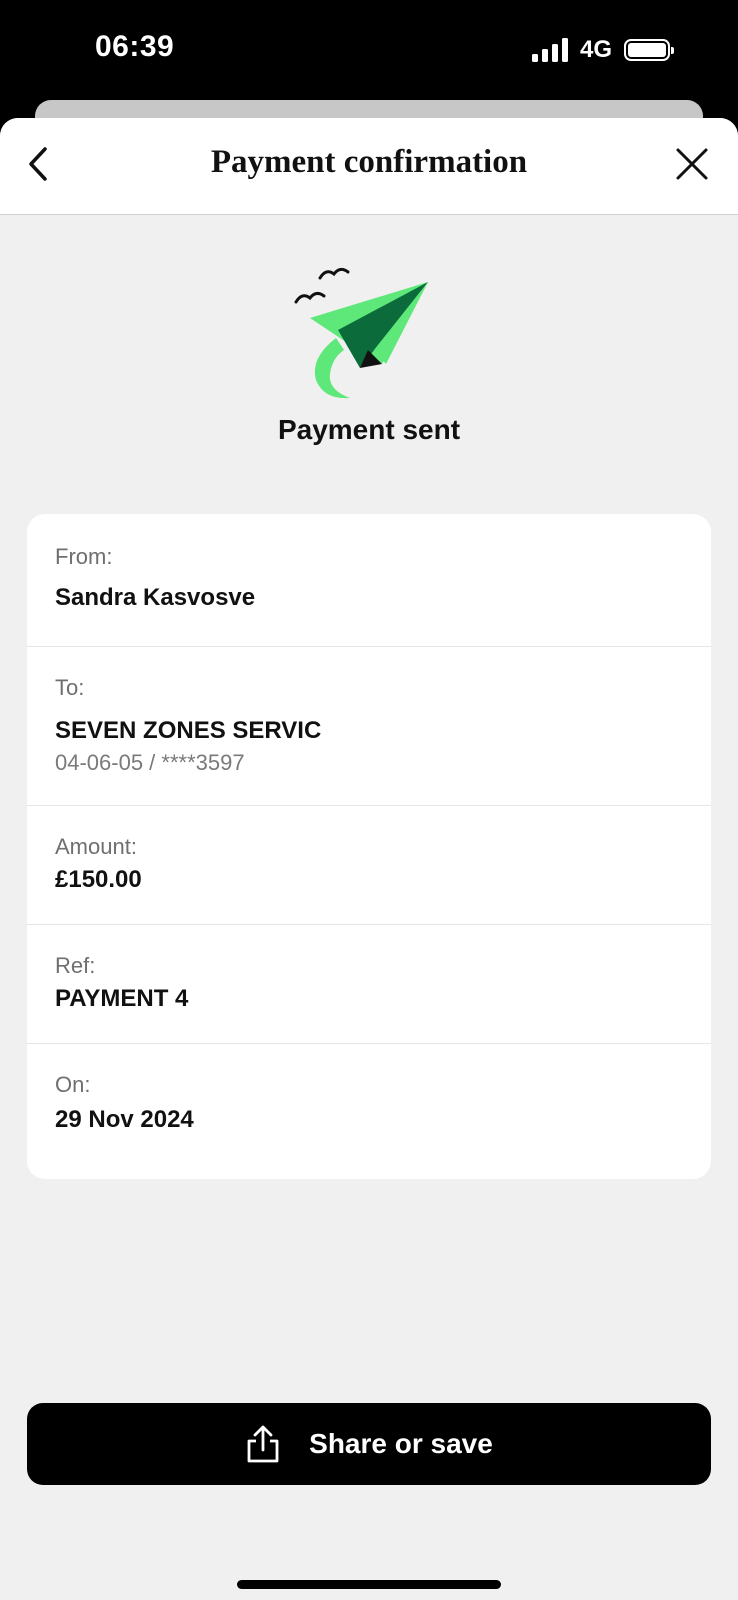 Image resolution: width=738 pixels, height=1600 pixels. What do you see at coordinates (188, 730) in the screenshot?
I see `to-value: SEVEN ZONES SERVIC` at bounding box center [188, 730].